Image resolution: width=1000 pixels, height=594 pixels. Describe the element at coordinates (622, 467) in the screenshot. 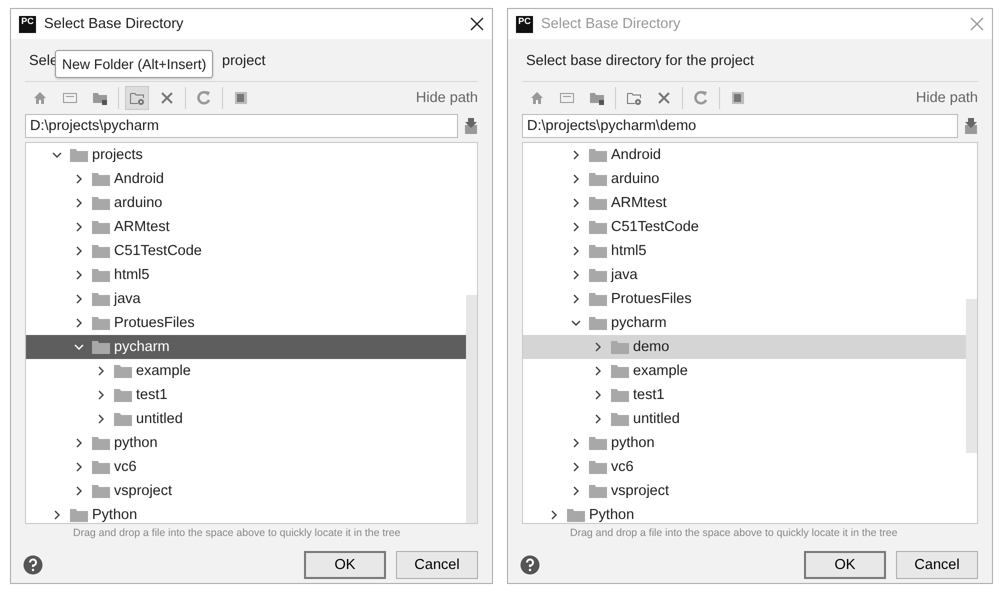

I see `folder-name: vc6` at that location.